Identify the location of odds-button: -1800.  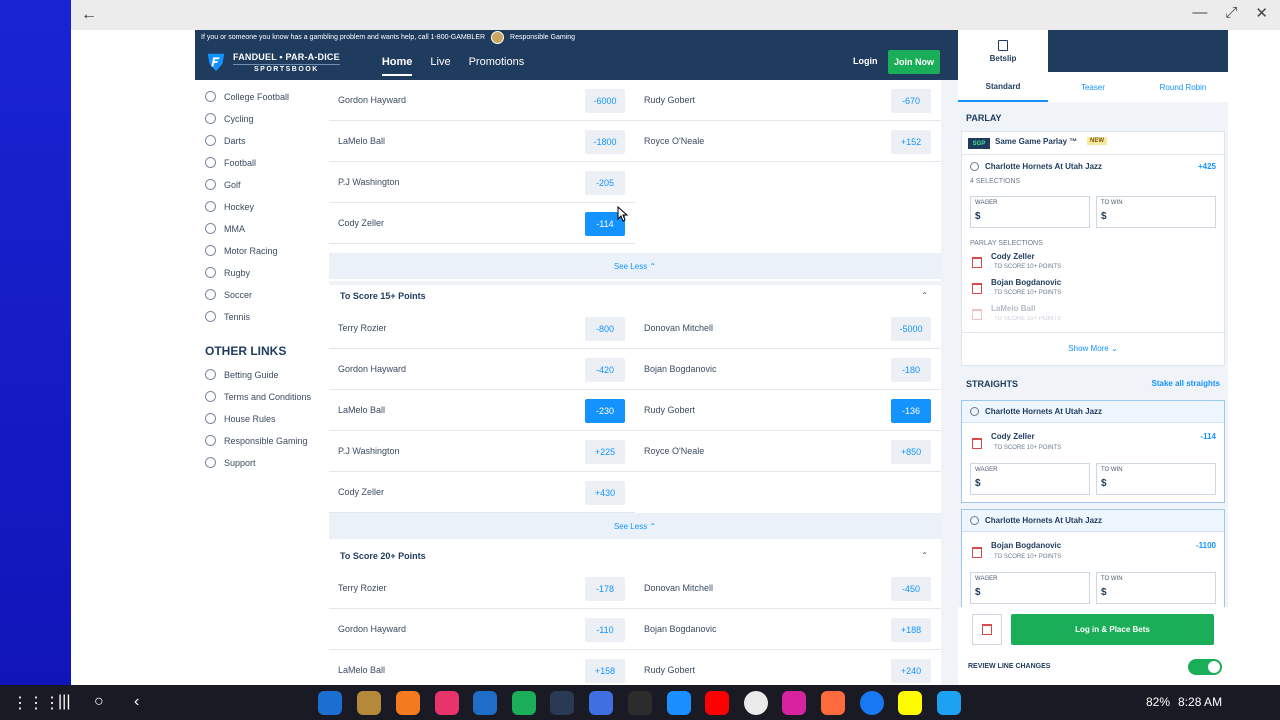
(605, 142).